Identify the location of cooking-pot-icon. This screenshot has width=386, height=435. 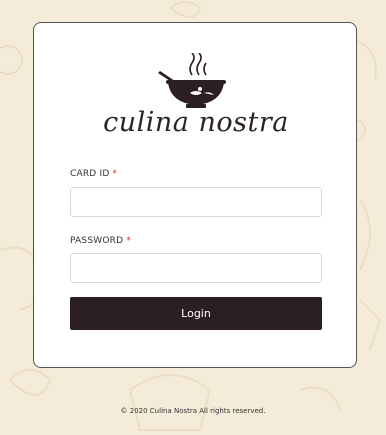
(192, 80).